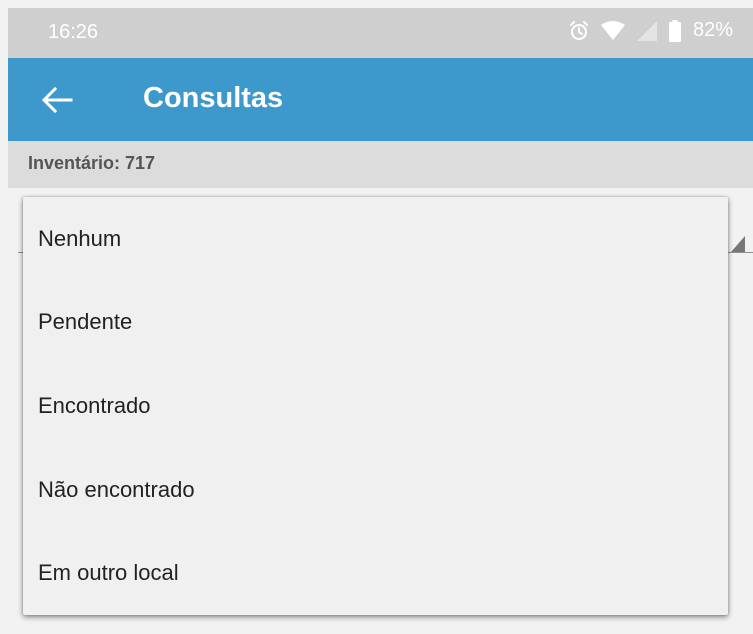 The image size is (753, 634). What do you see at coordinates (375, 323) in the screenshot?
I see `dropdown-option-pendente: Pendente` at bounding box center [375, 323].